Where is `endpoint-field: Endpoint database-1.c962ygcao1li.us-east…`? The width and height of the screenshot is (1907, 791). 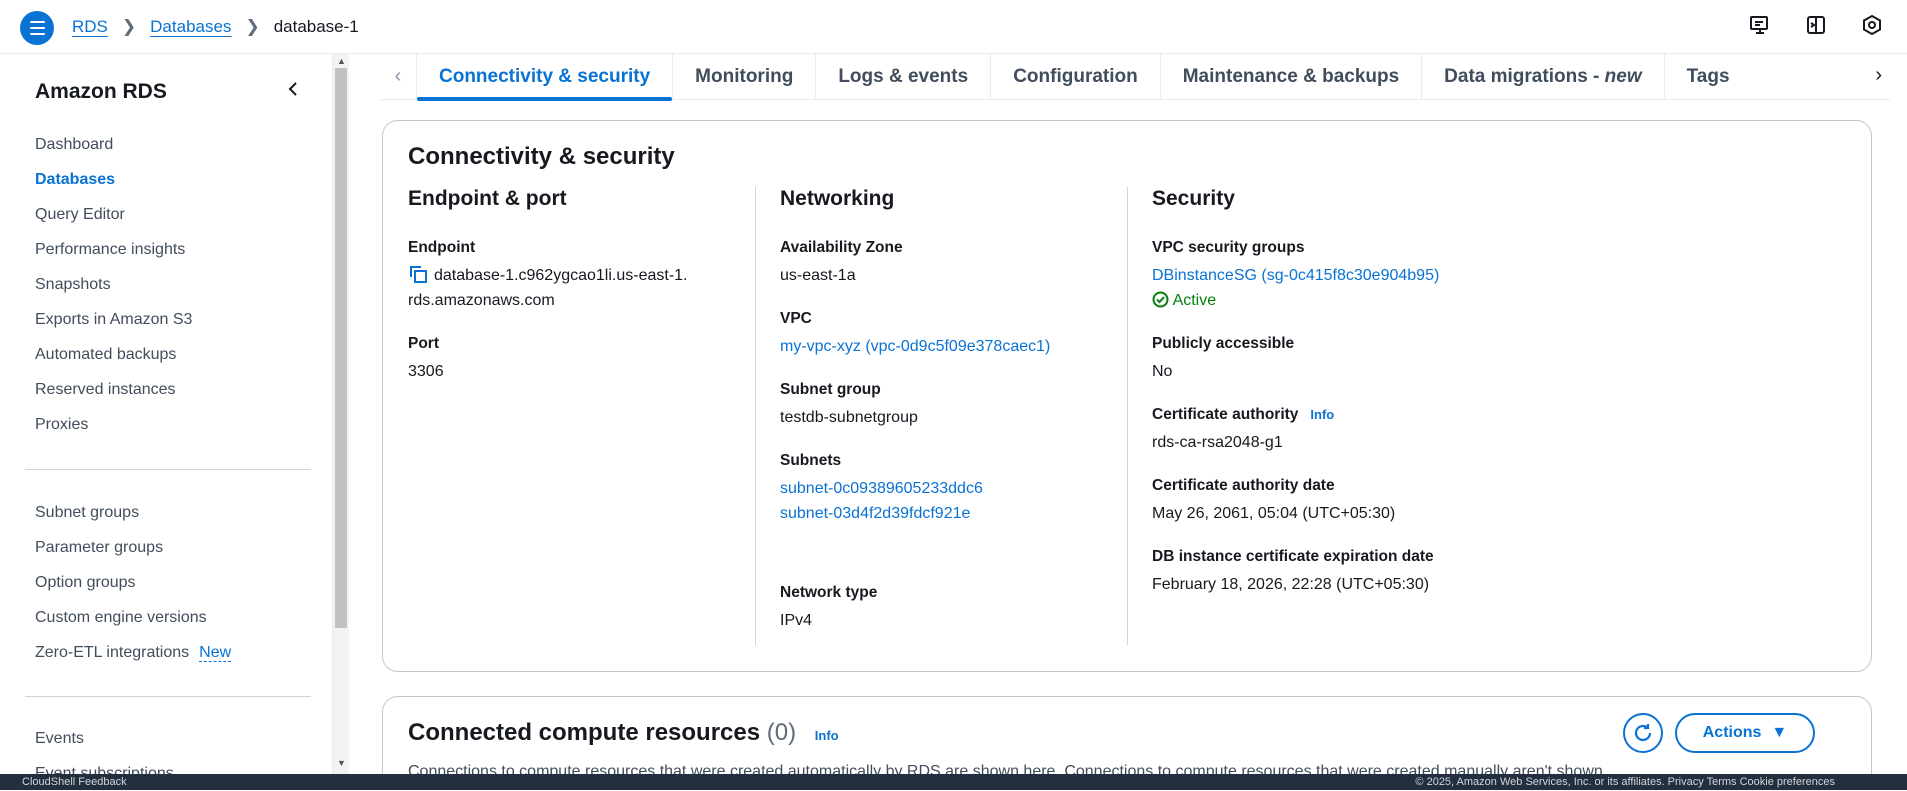 endpoint-field: Endpoint database-1.c962ygcao1li.us-east… is located at coordinates (578, 276).